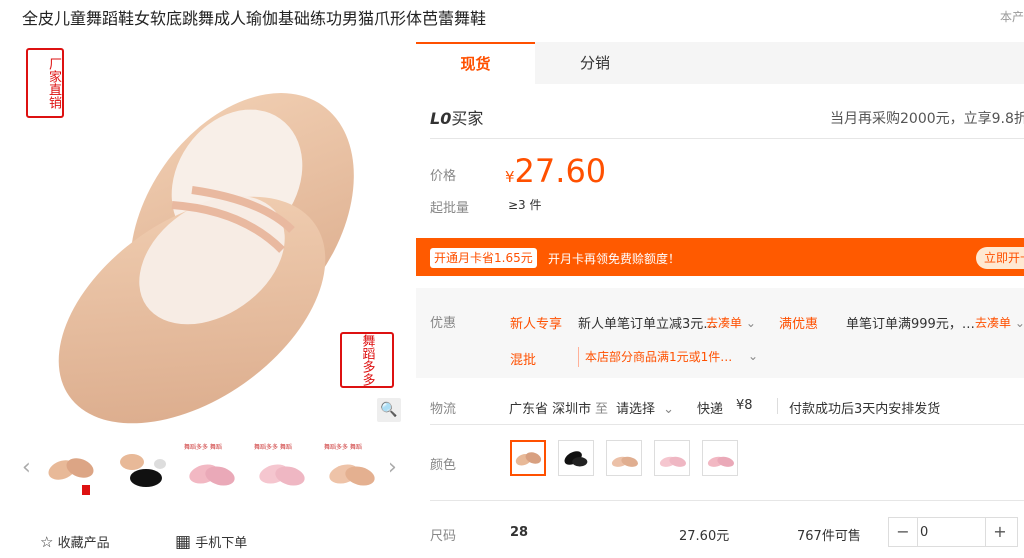 The image size is (1024, 558). I want to click on full-discount-tag: 满优惠, so click(799, 324).